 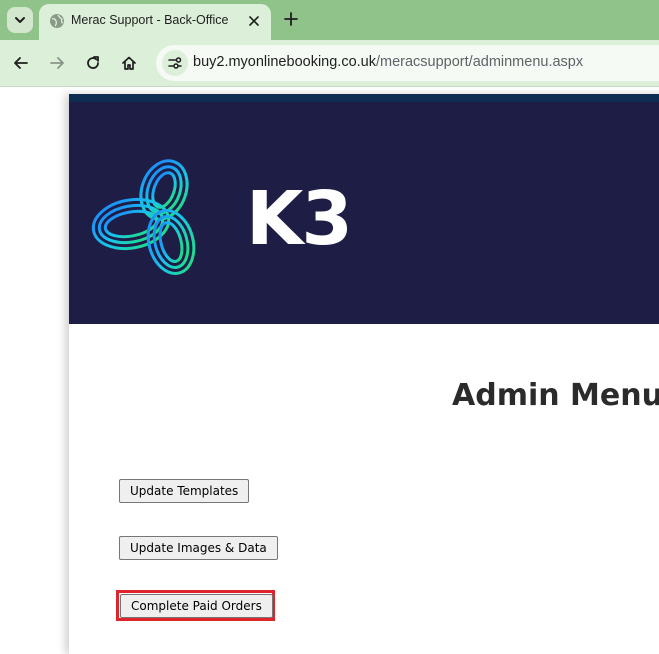 I want to click on update-templates-button: Update Templates, so click(x=184, y=491).